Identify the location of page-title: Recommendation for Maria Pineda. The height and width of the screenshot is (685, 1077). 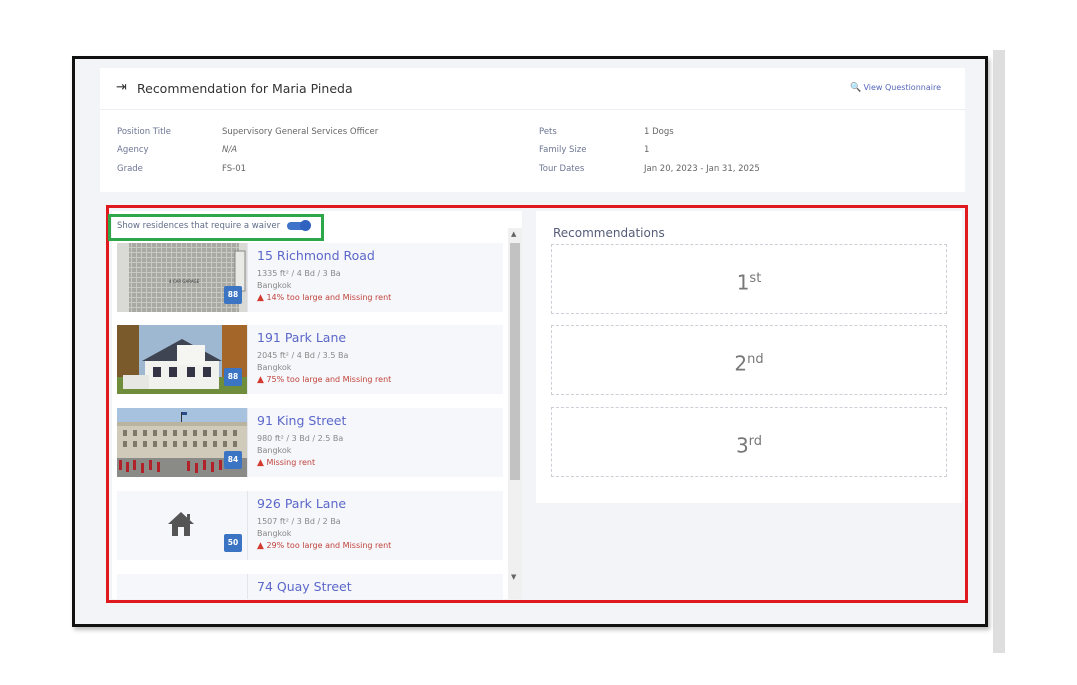
(245, 88).